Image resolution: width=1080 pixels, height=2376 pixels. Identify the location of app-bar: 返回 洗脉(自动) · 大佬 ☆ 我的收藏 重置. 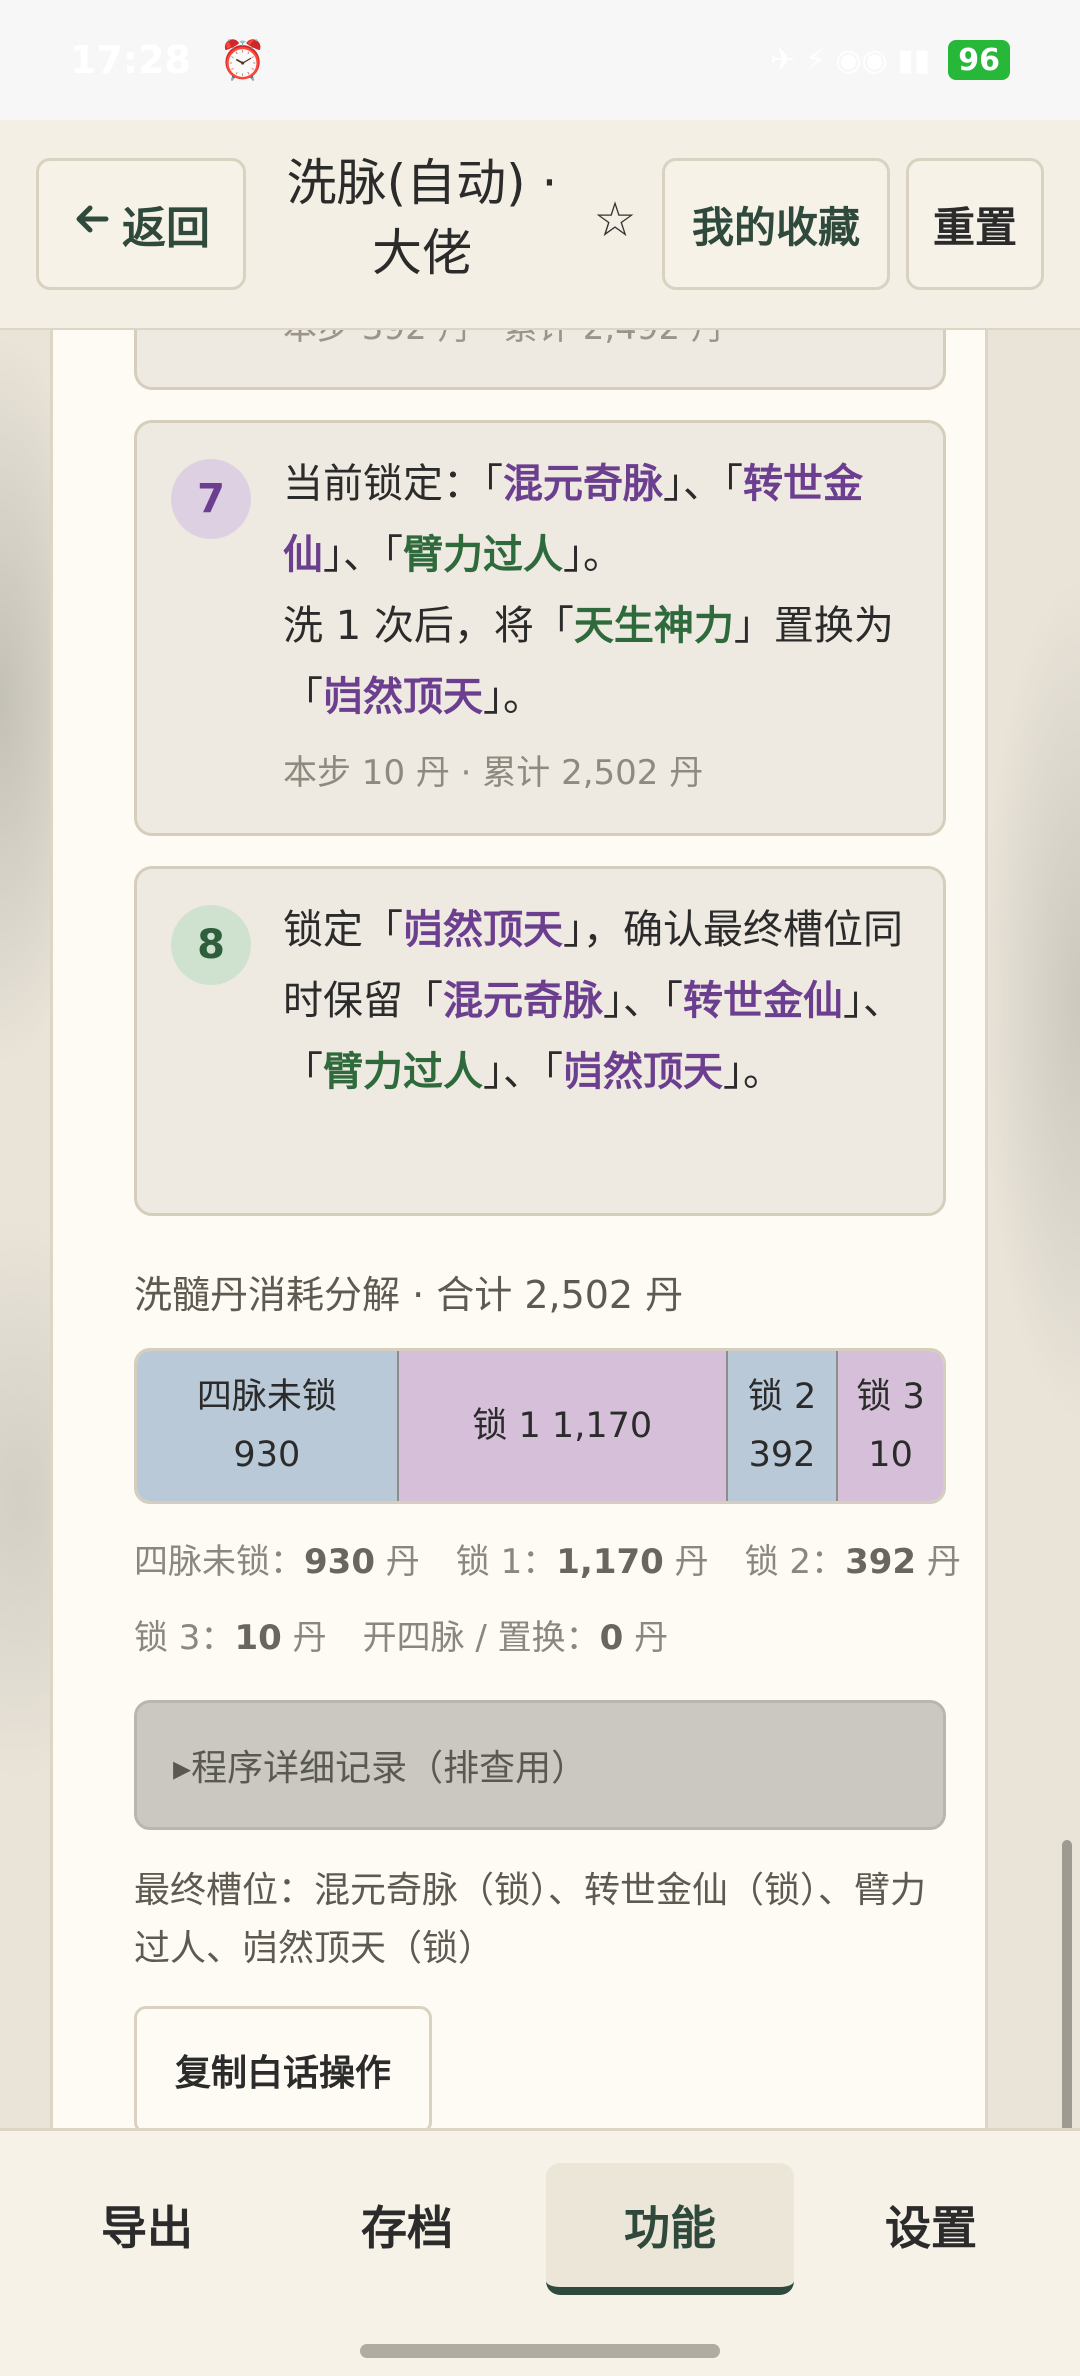
(540, 225).